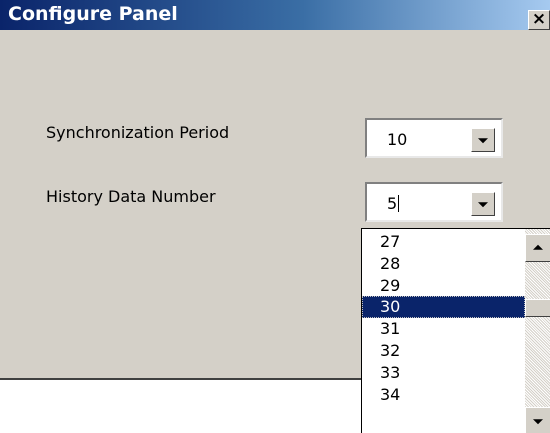 The height and width of the screenshot is (433, 550). What do you see at coordinates (443, 329) in the screenshot?
I see `dropdown-option: 31` at bounding box center [443, 329].